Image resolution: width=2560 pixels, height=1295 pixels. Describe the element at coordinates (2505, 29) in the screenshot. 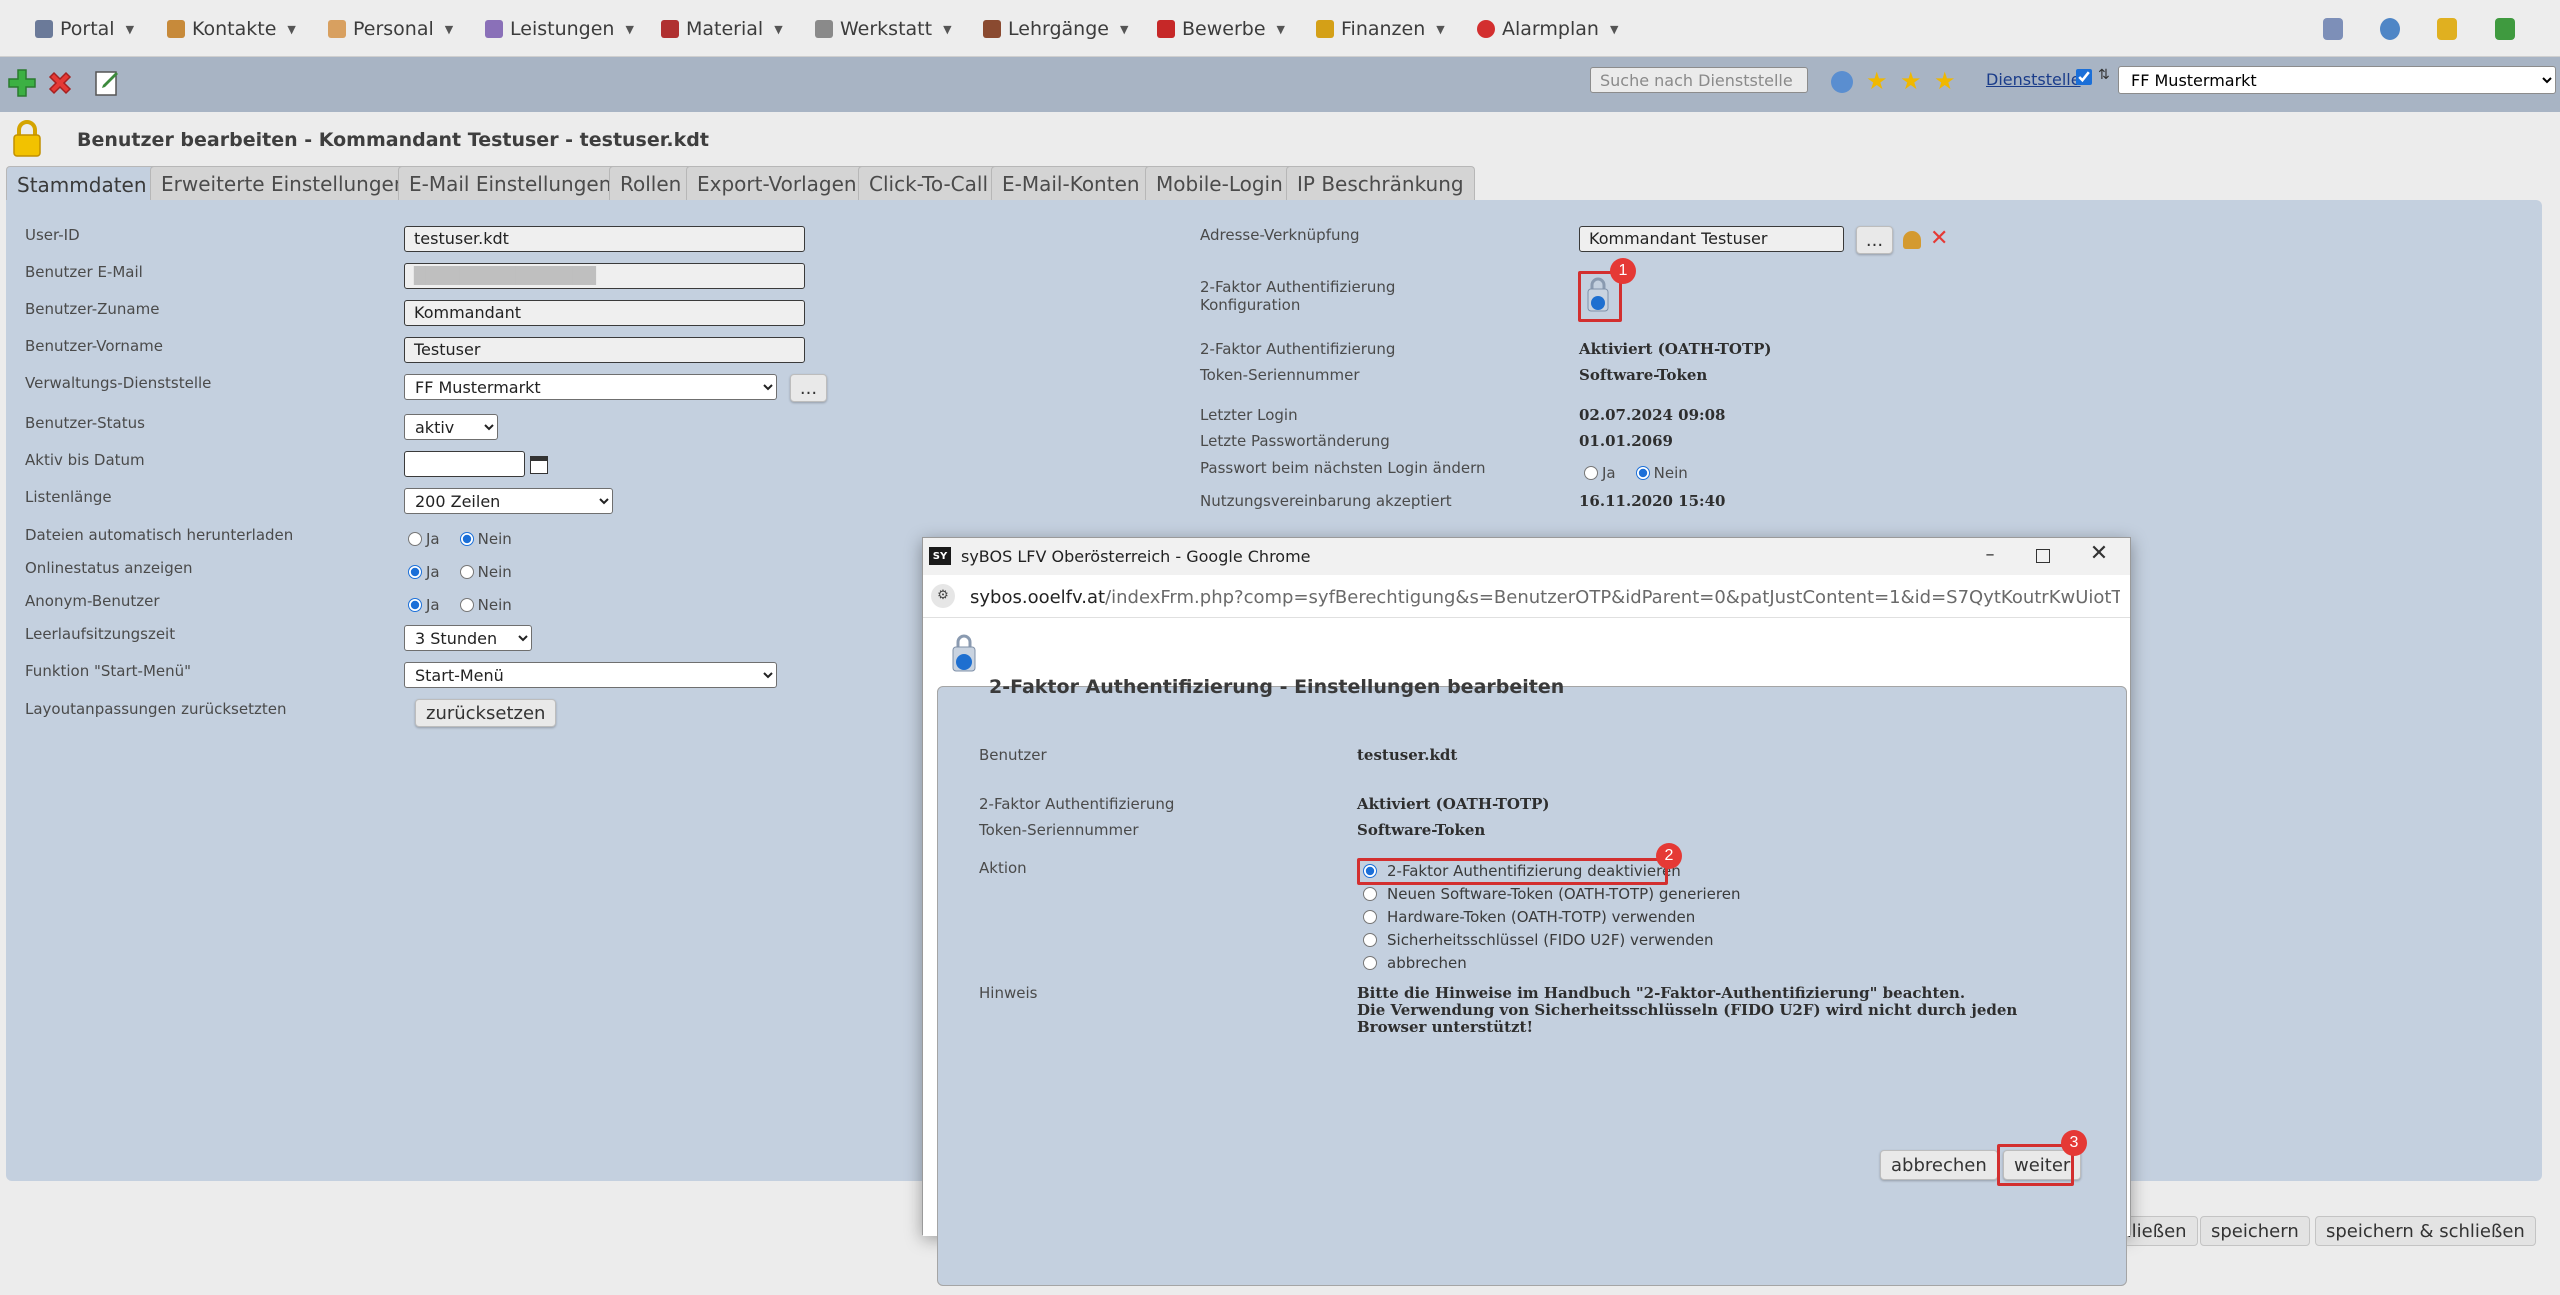

I see `logout-icon` at that location.